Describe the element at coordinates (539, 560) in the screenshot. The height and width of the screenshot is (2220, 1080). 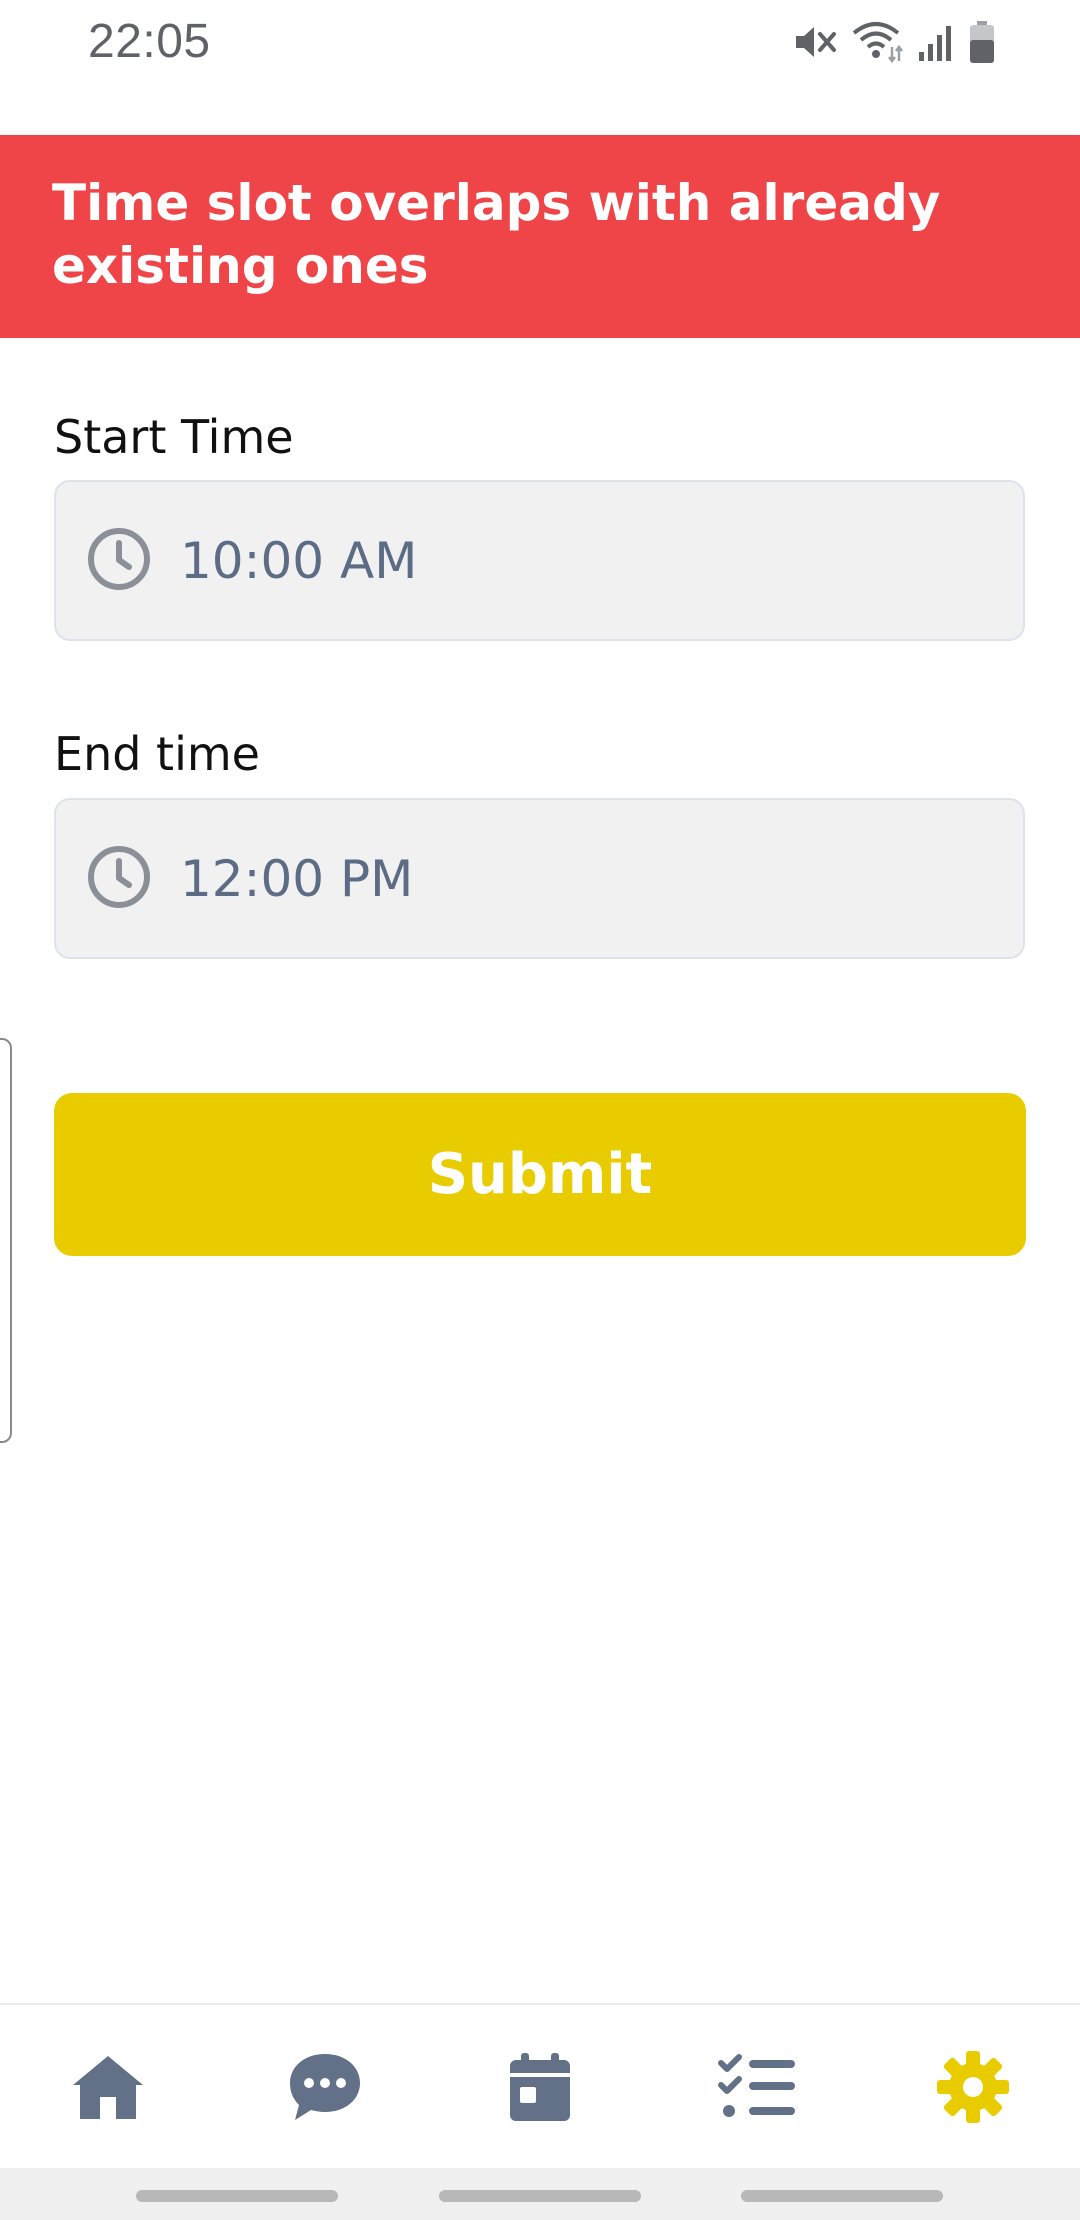
I see `start-time-input: 10:00 AM` at that location.